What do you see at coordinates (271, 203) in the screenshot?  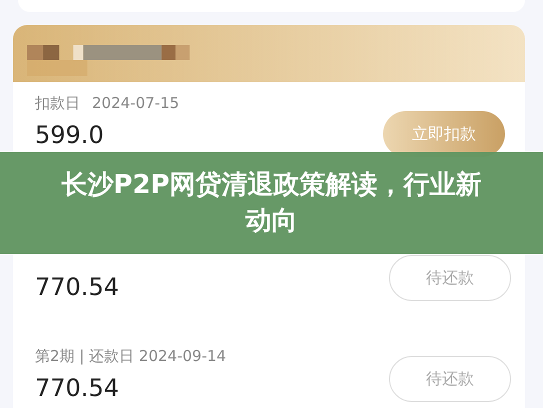 I see `banner-title: 长沙P2P网贷清退政策解读，行业新动向` at bounding box center [271, 203].